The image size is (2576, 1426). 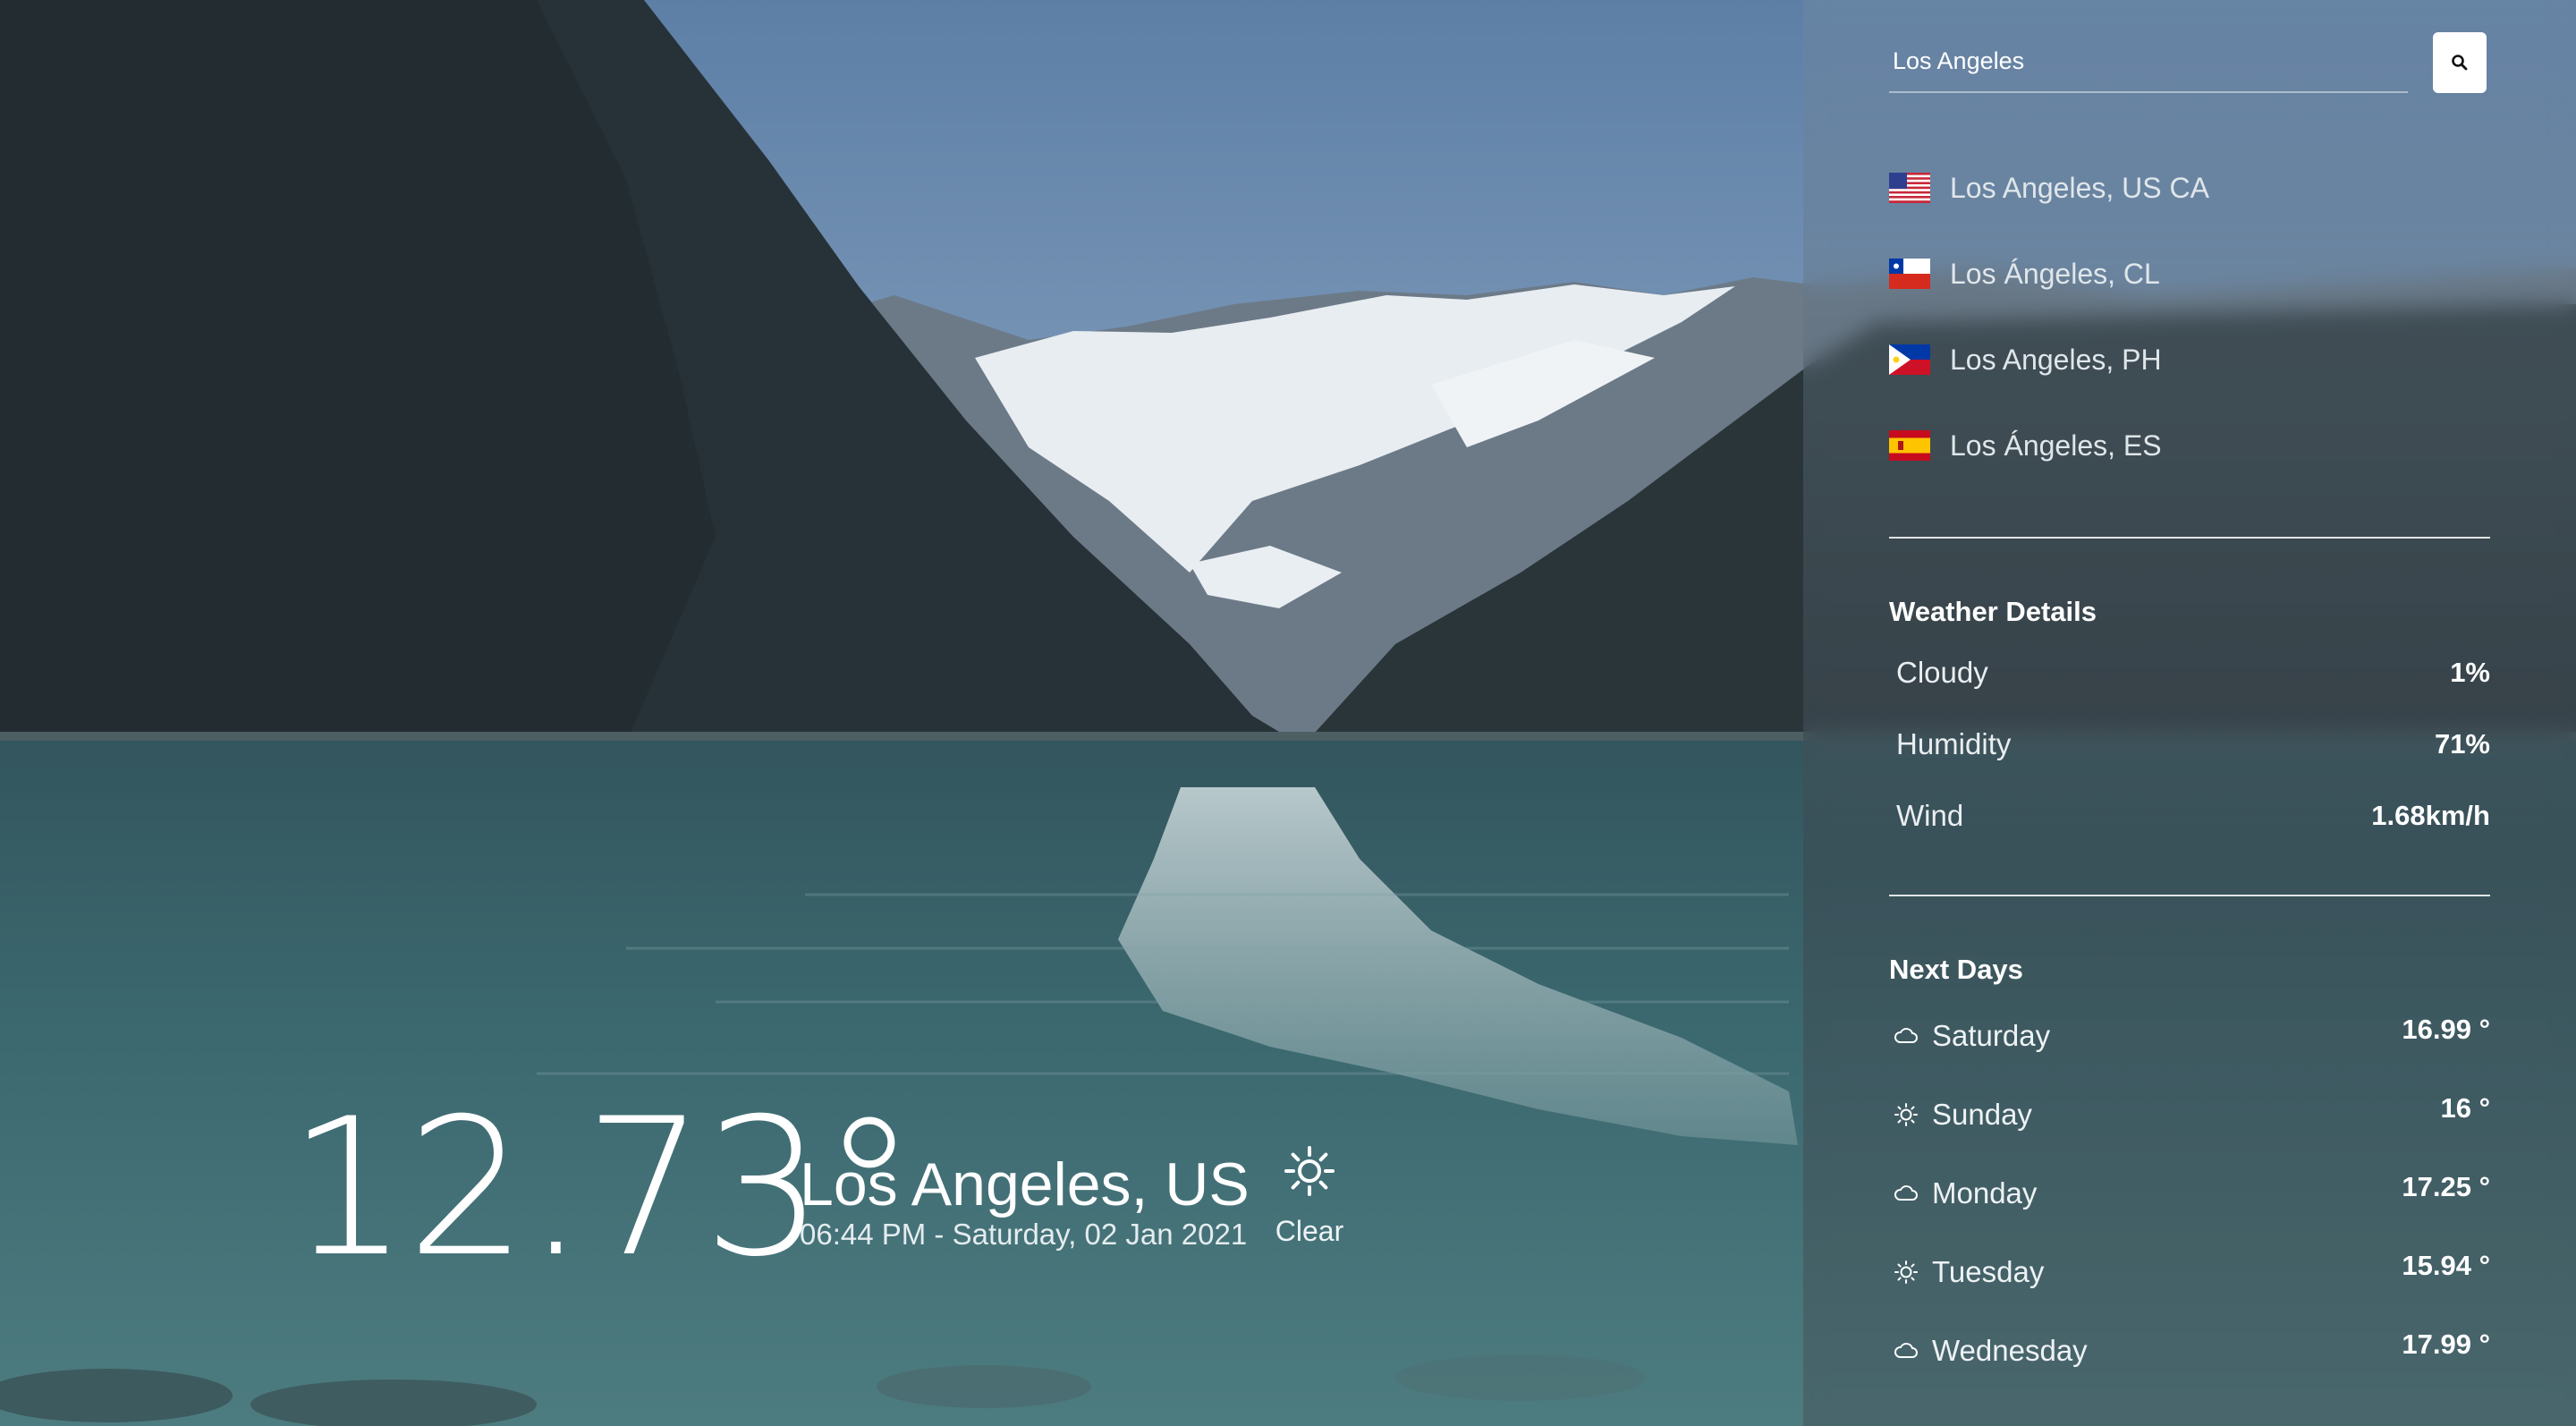 What do you see at coordinates (1909, 360) in the screenshot?
I see `ph-flag-icon` at bounding box center [1909, 360].